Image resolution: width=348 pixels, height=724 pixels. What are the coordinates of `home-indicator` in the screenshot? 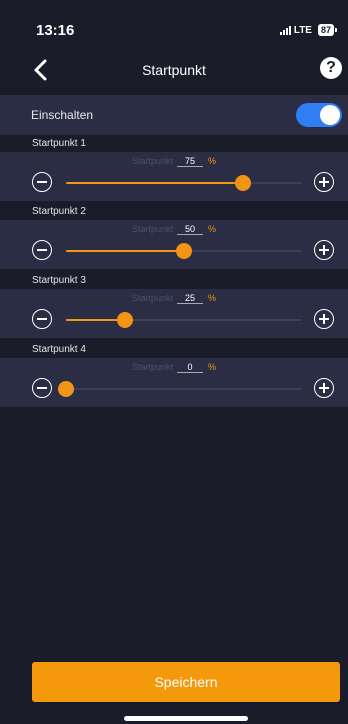 It's located at (186, 718).